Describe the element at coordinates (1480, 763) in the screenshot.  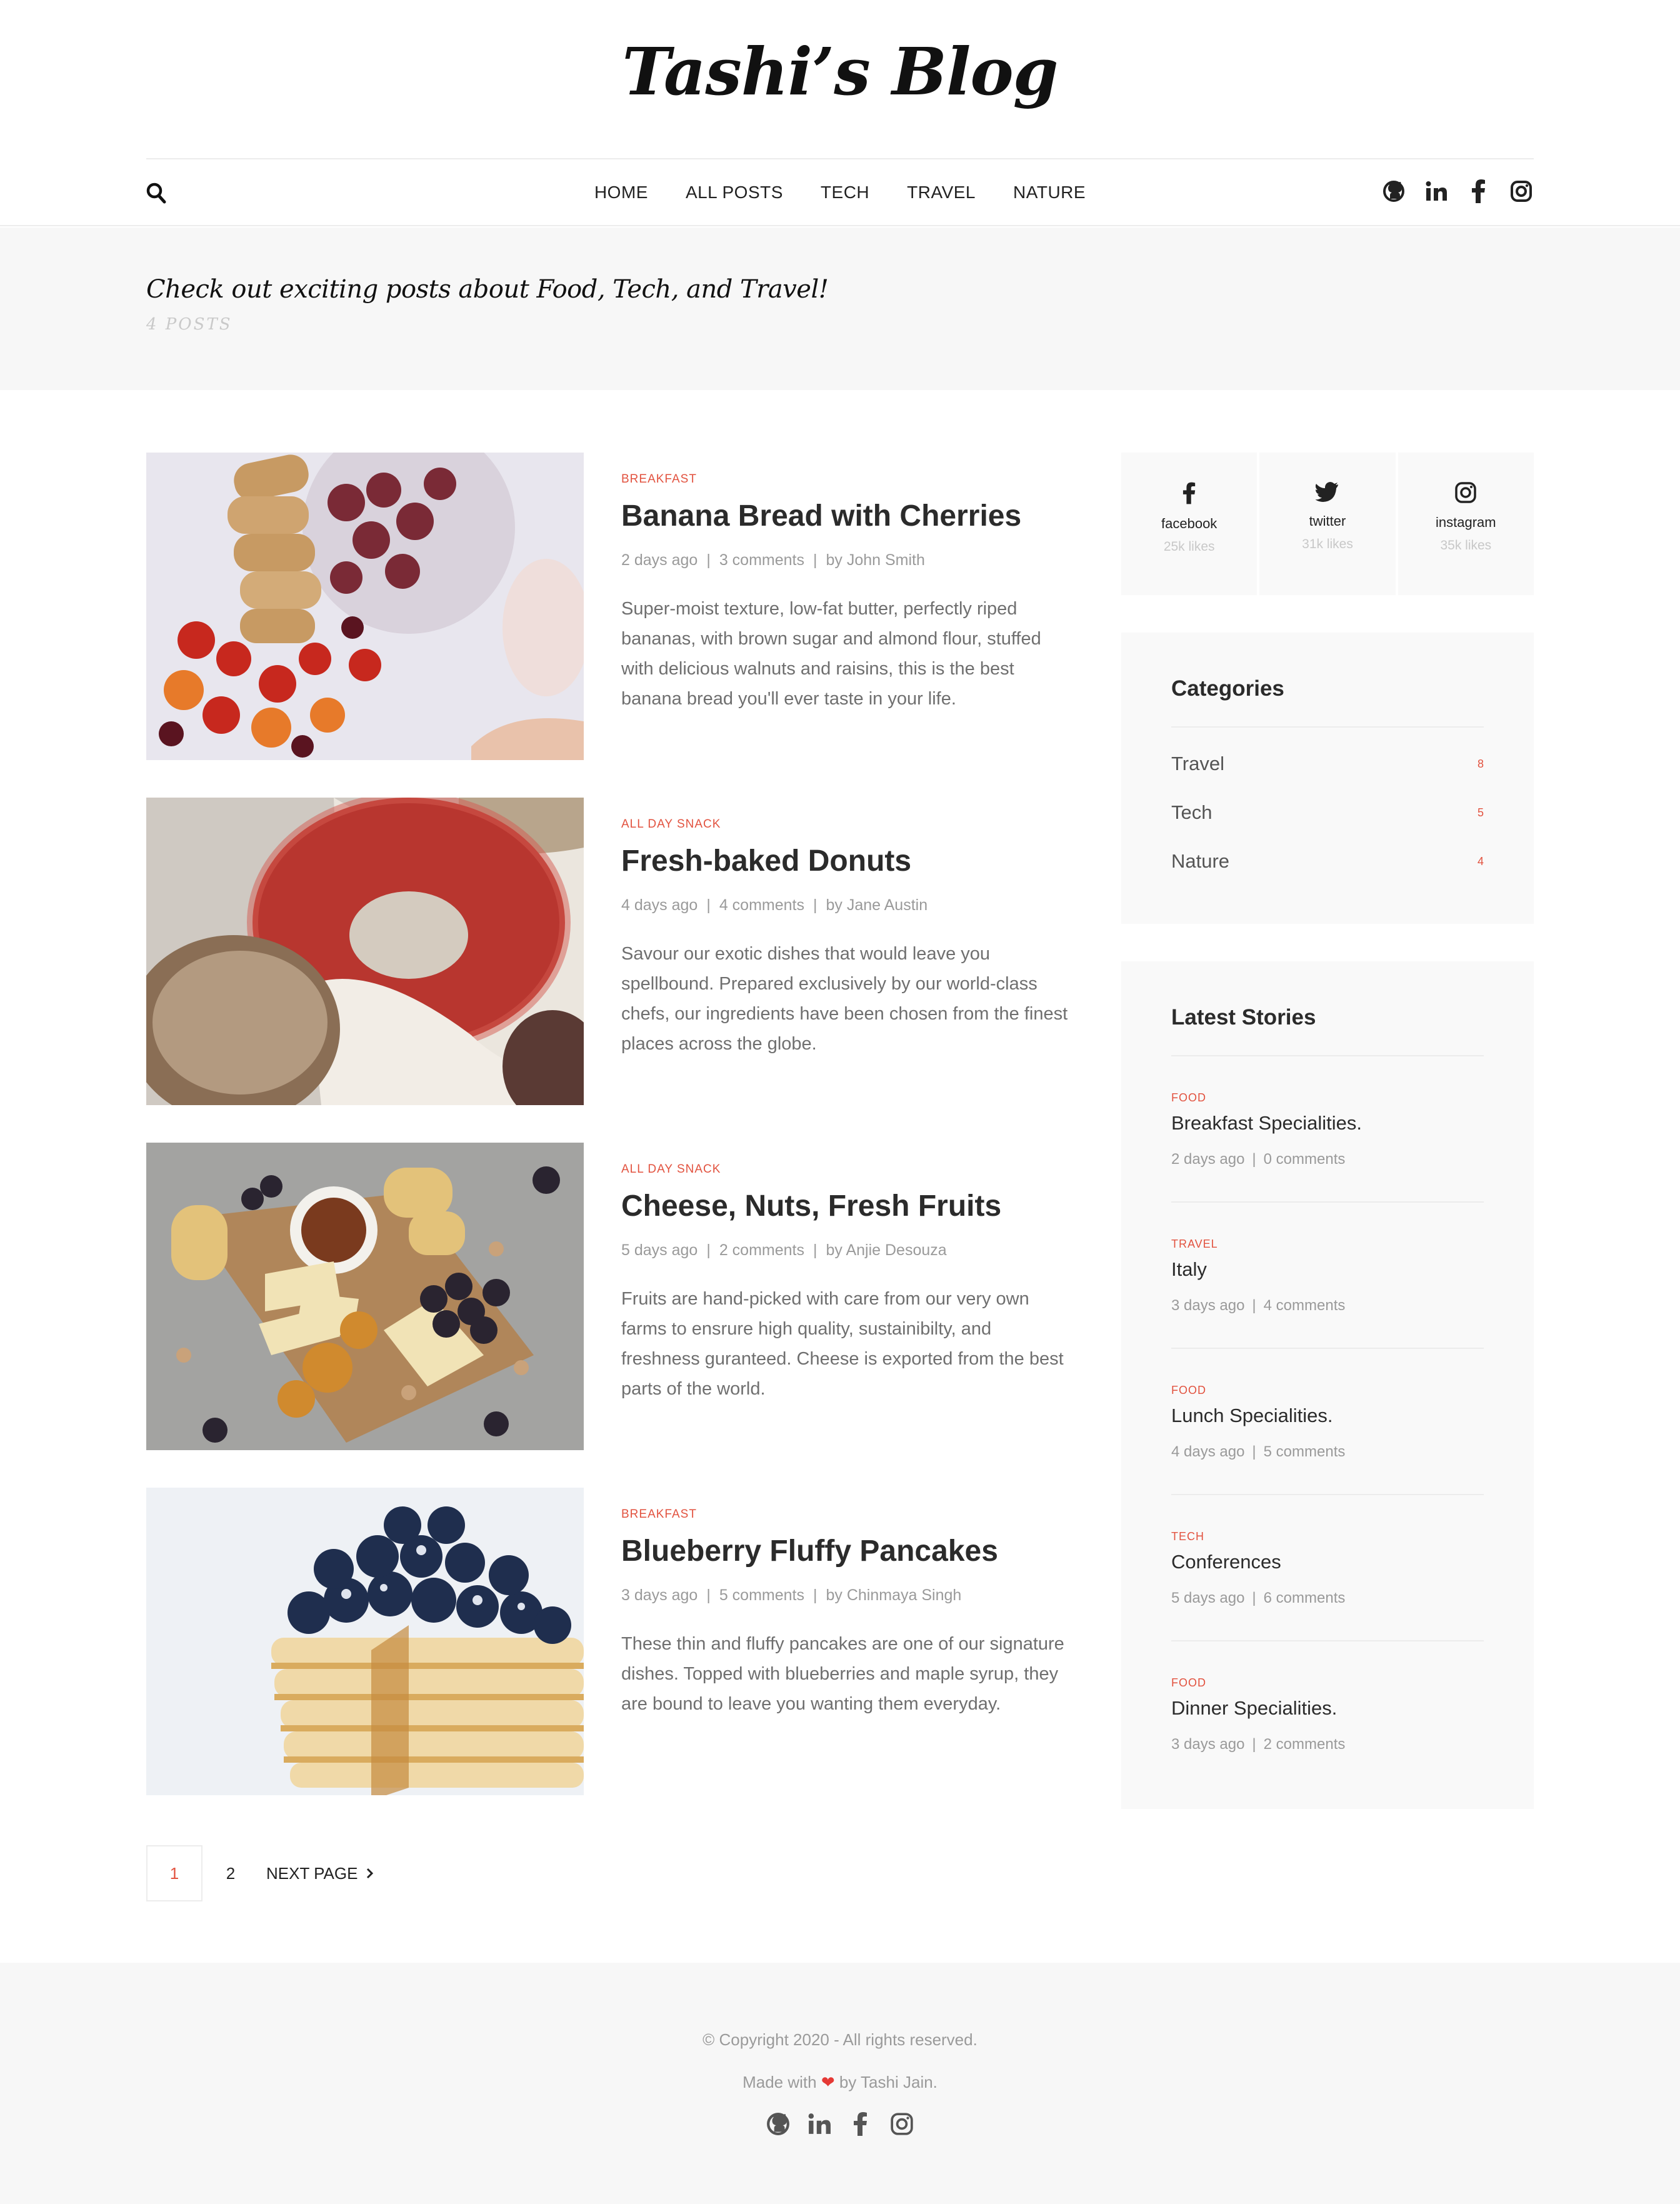
I see `category-count: 8` at that location.